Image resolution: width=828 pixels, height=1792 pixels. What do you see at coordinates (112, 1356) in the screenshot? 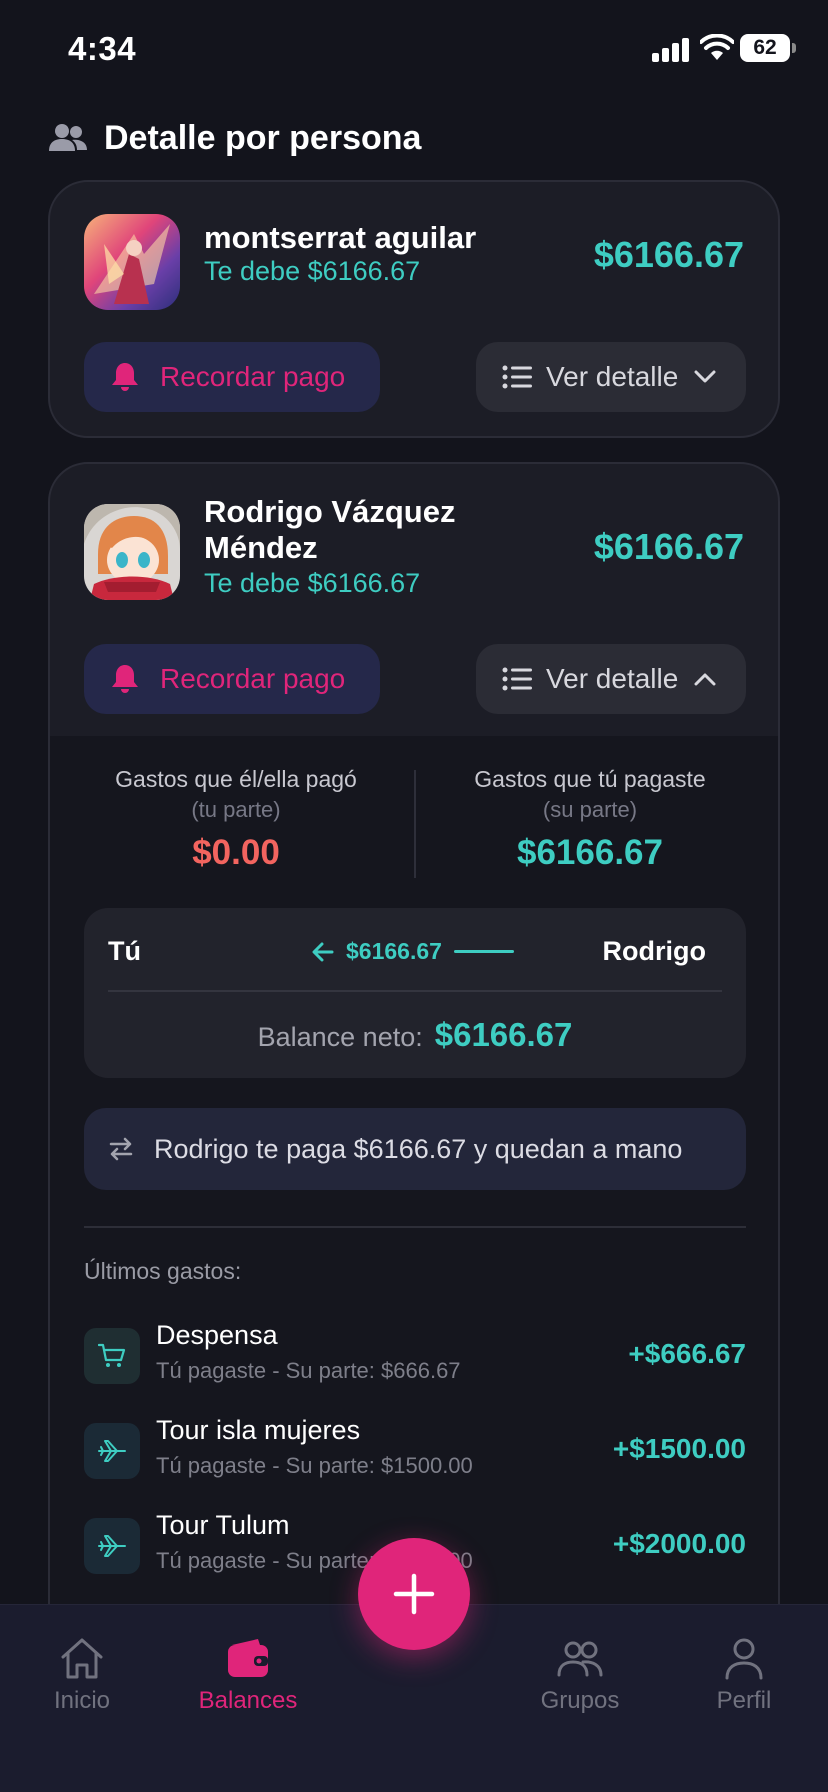
I see `cart-icon` at bounding box center [112, 1356].